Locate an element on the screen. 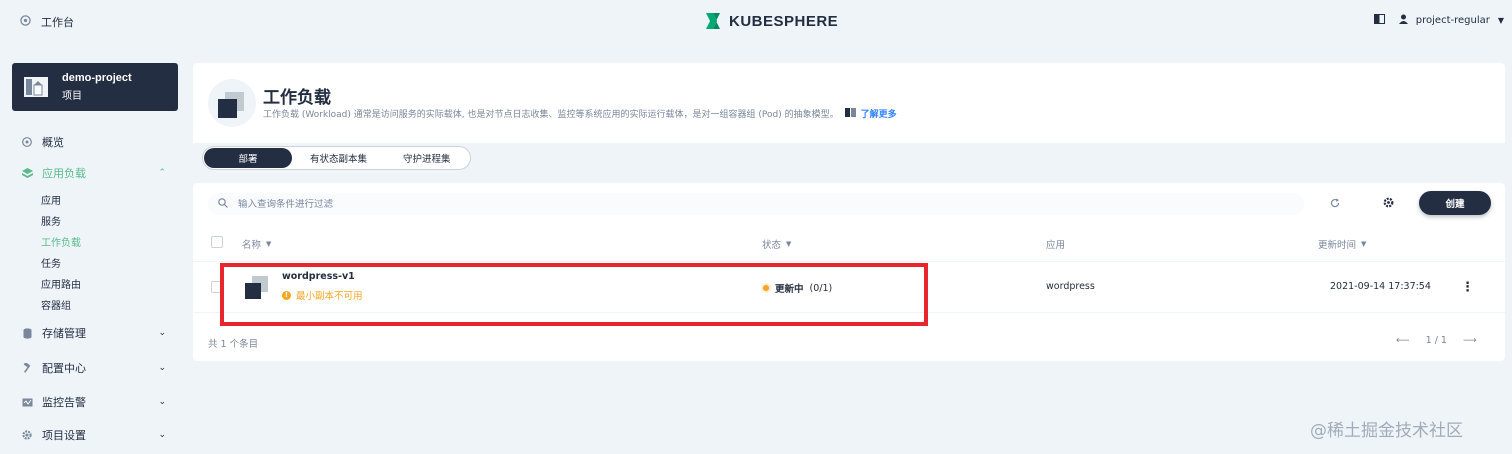 The height and width of the screenshot is (454, 1512). dashboard-icon is located at coordinates (27, 142).